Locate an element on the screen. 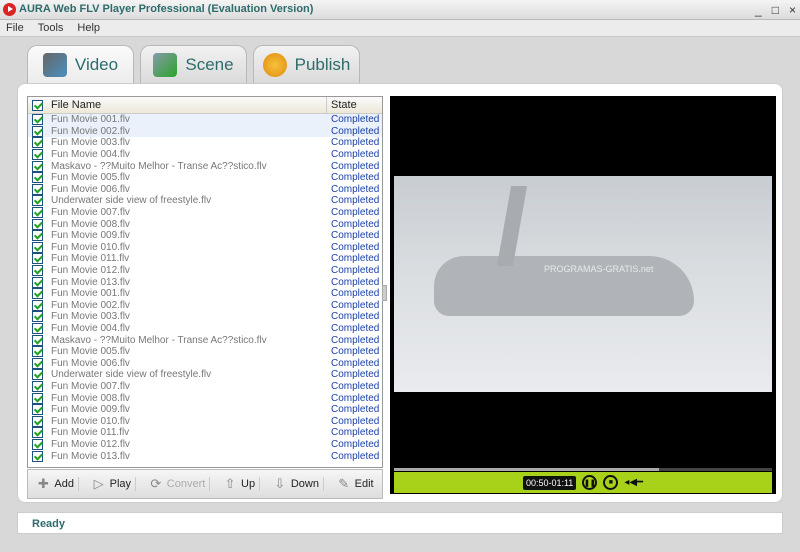  publish-arrow-icon is located at coordinates (274, 64).